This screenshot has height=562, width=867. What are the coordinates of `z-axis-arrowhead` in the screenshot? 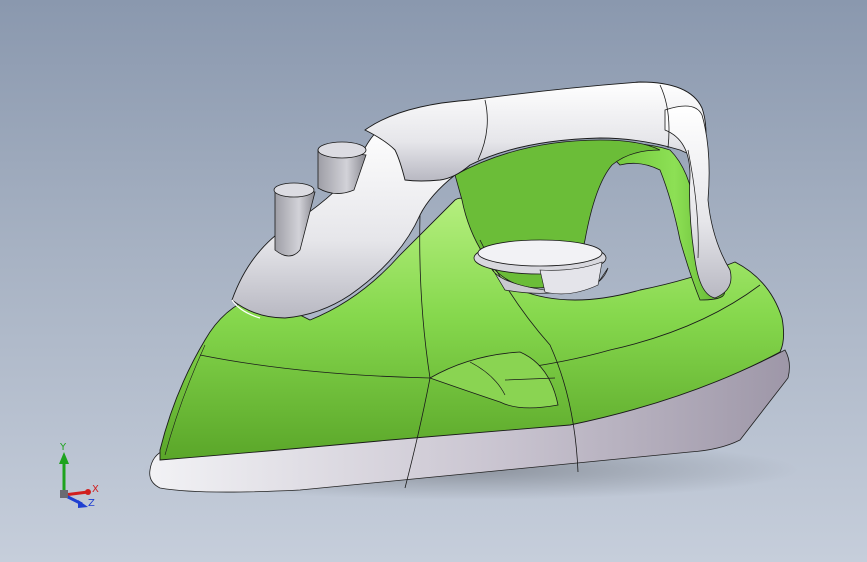 It's located at (83, 504).